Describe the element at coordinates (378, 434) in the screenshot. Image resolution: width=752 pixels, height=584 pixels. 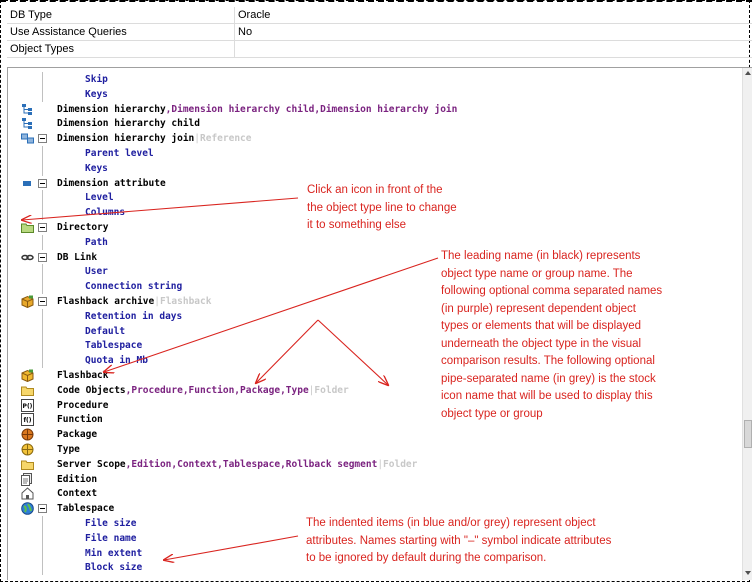
I see `object-type-row: Package` at that location.